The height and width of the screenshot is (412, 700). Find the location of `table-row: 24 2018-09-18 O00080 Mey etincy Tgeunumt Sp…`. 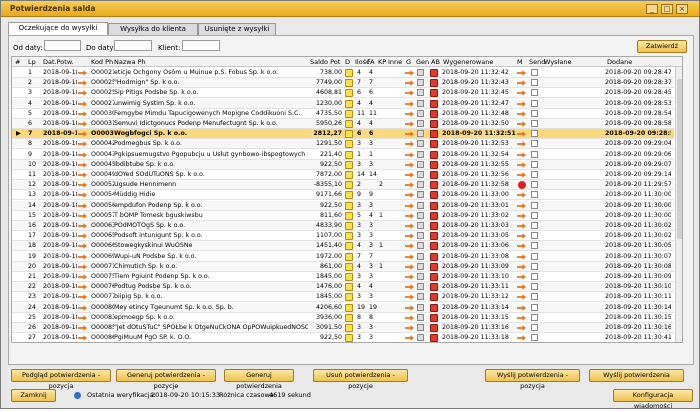

table-row: 24 2018-09-18 O00080 Mey etincy Tgeunumt Sp… is located at coordinates (343, 307).